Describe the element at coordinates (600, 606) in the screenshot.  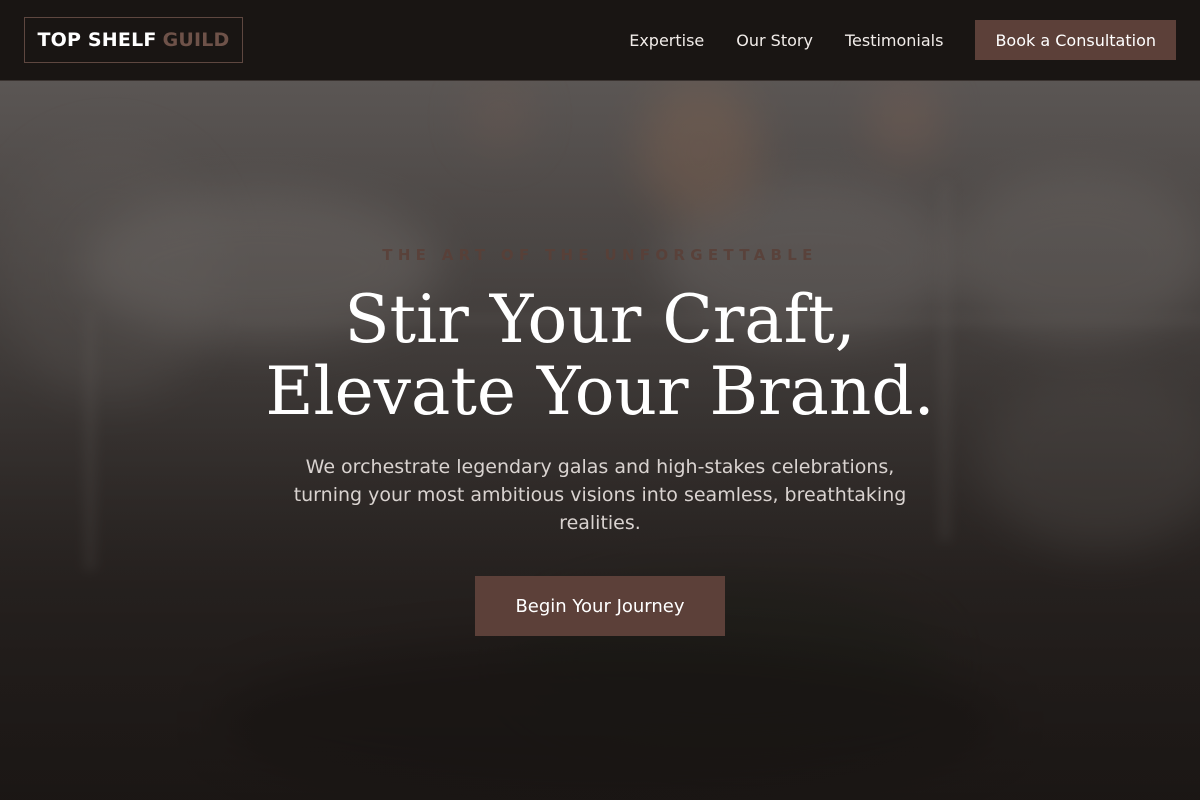
I see `begin-journey-button: Begin Your Journey` at that location.